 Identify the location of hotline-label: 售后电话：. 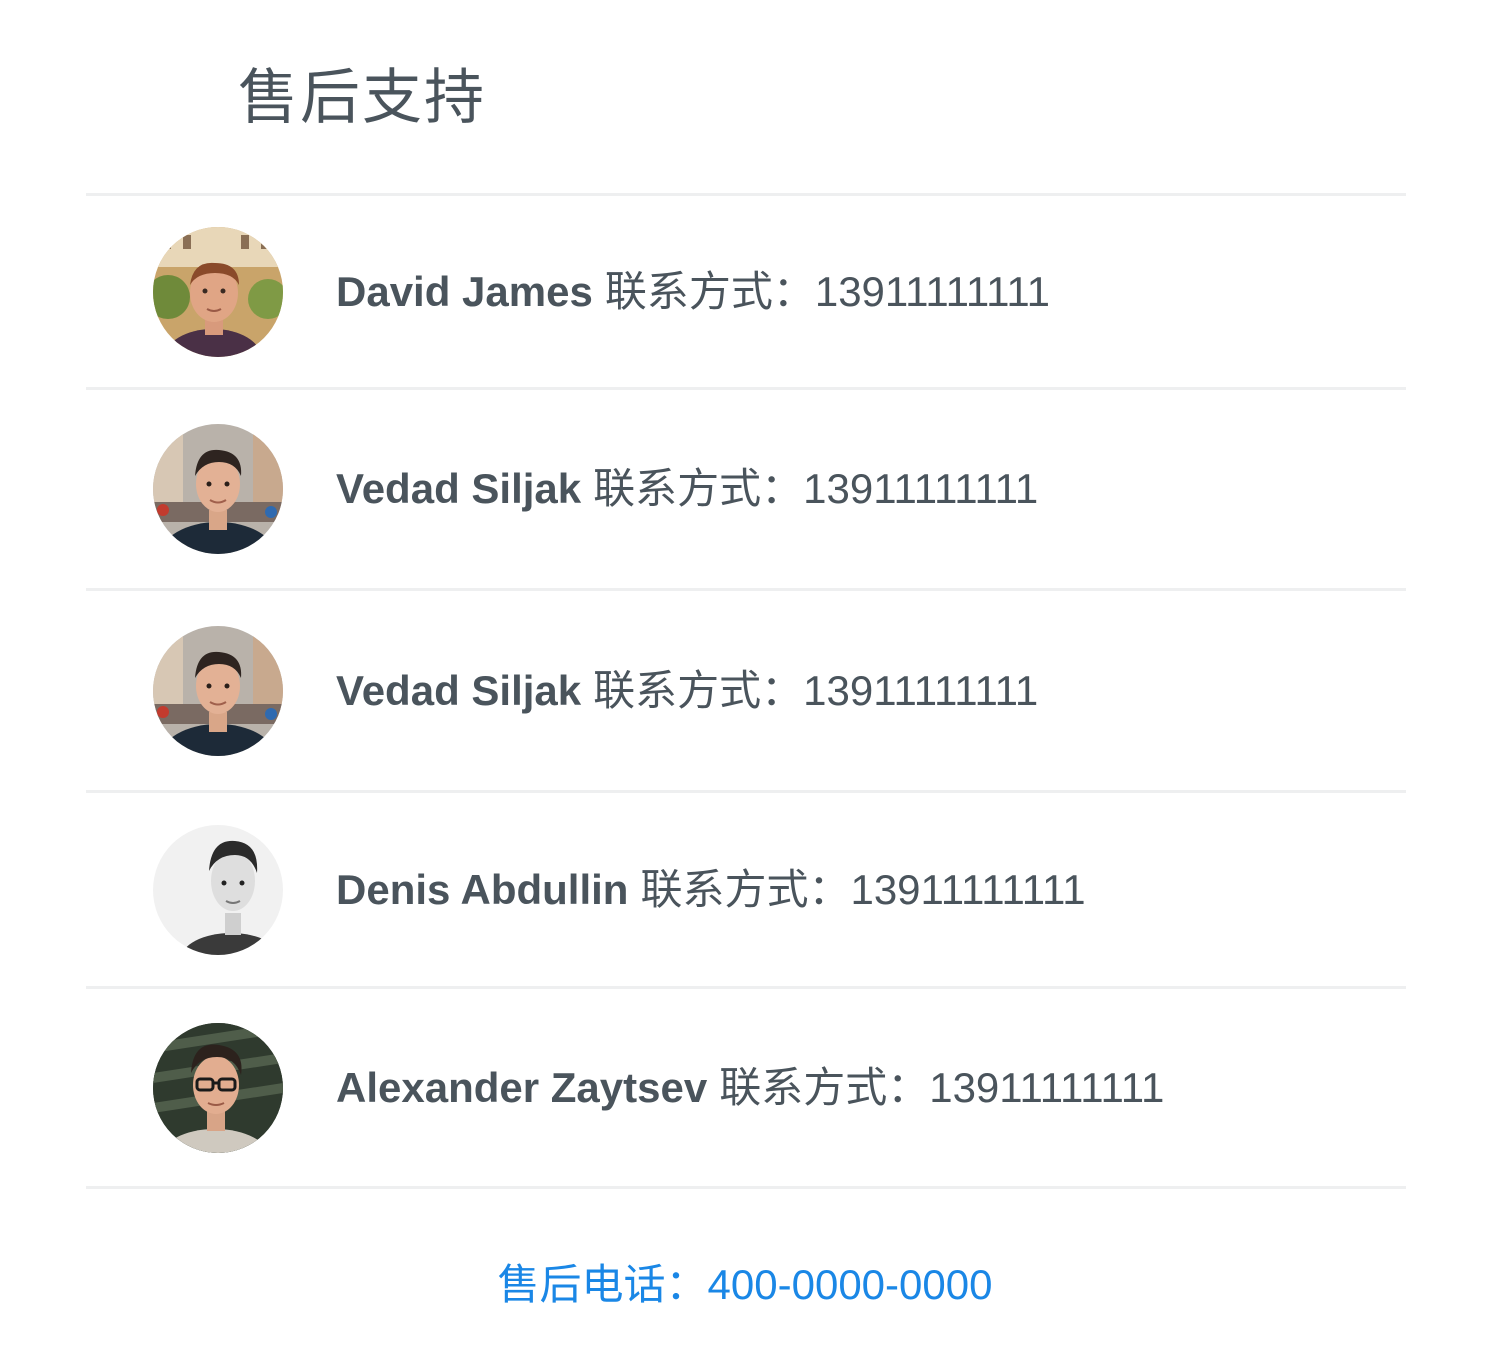
(602, 1284).